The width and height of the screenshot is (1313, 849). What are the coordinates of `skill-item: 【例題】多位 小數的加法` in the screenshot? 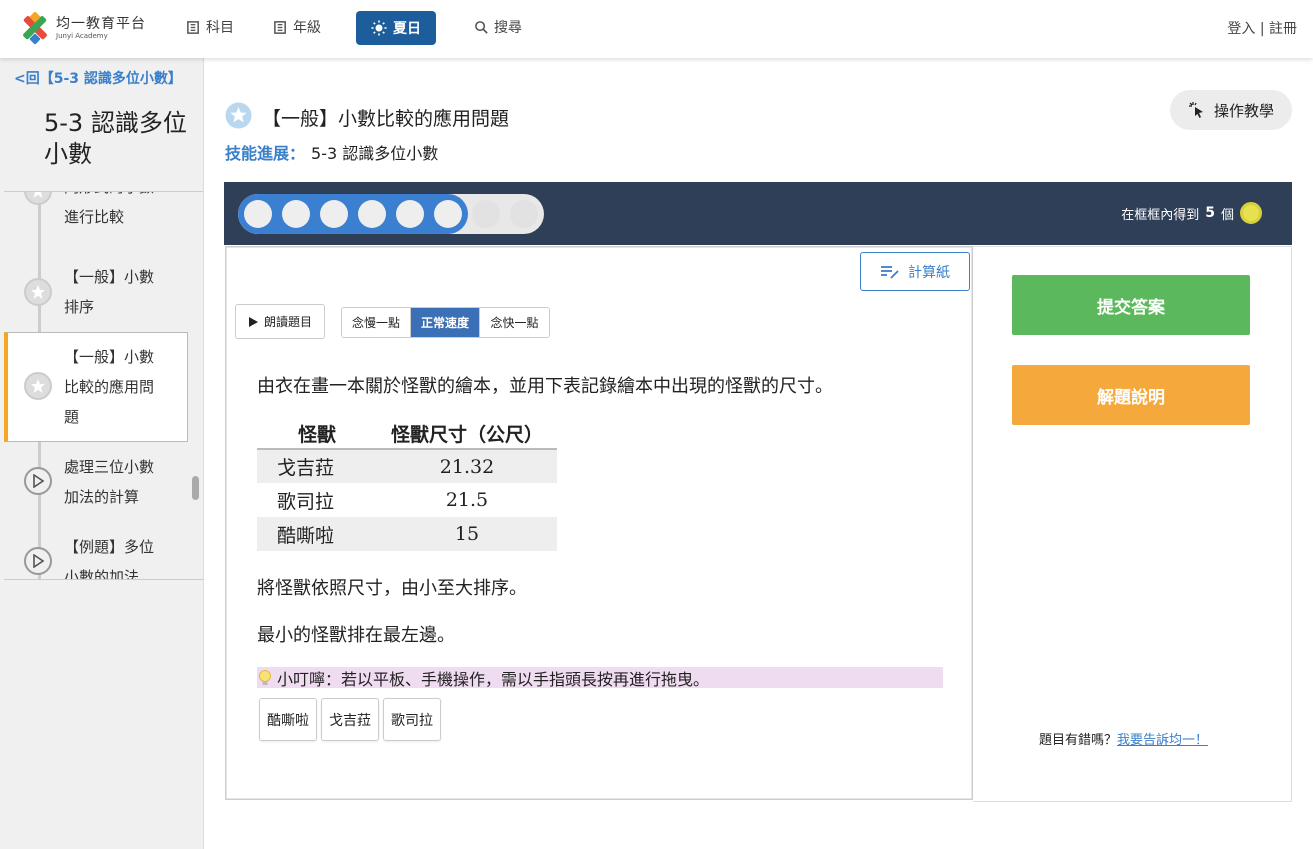 It's located at (96, 555).